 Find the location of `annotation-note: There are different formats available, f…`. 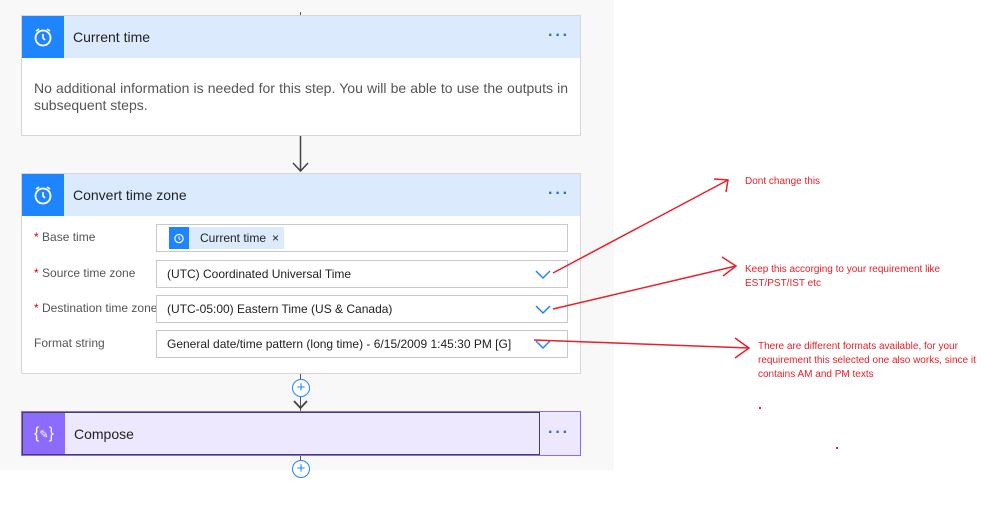

annotation-note: There are different formats available, f… is located at coordinates (867, 360).